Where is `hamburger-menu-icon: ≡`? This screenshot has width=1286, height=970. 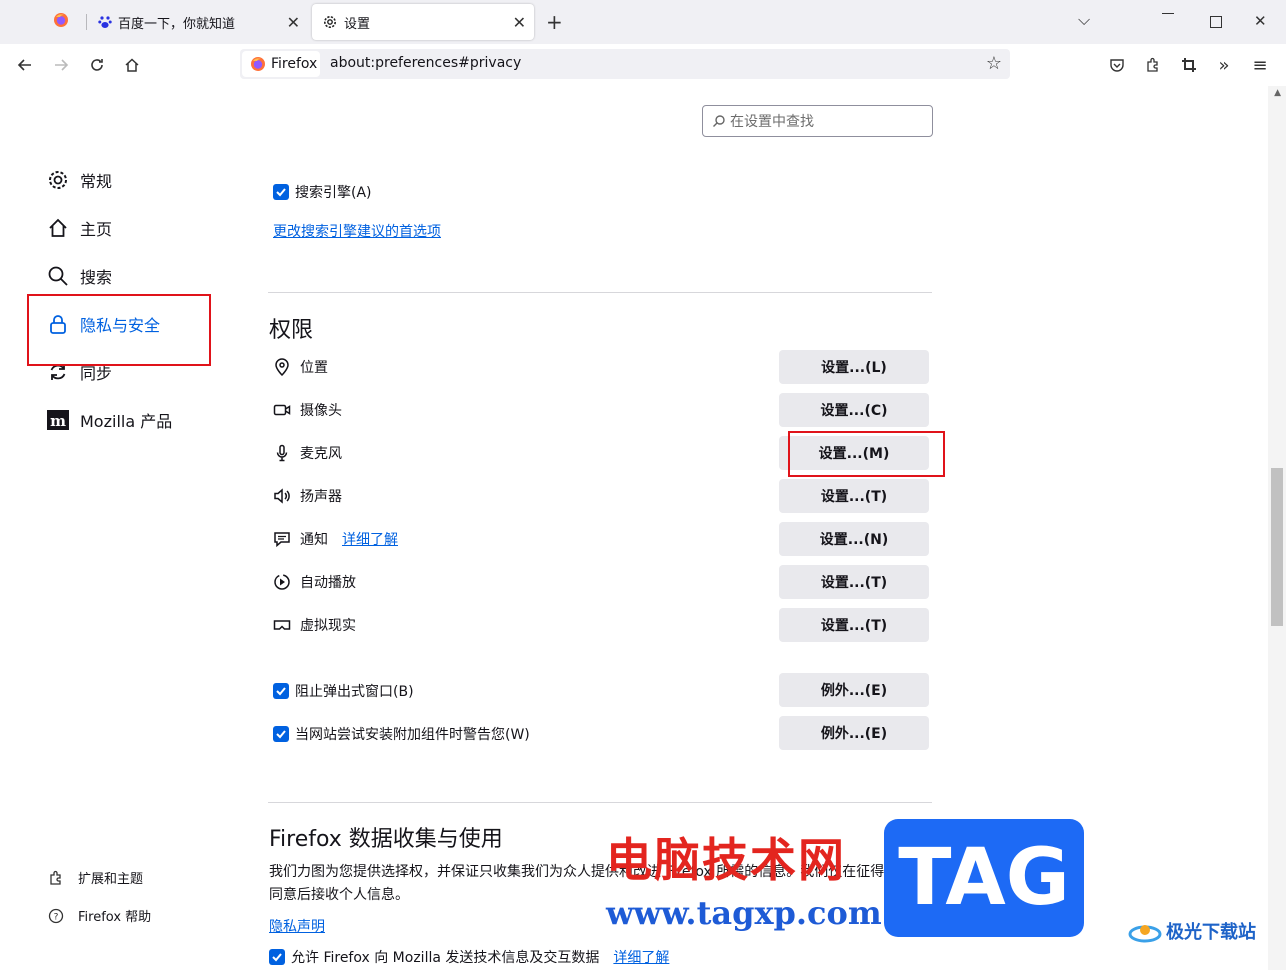 hamburger-menu-icon: ≡ is located at coordinates (1260, 65).